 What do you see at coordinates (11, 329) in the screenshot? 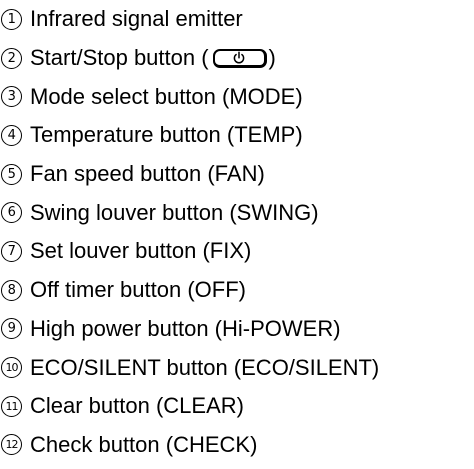
I see `item-number-badge: 9` at bounding box center [11, 329].